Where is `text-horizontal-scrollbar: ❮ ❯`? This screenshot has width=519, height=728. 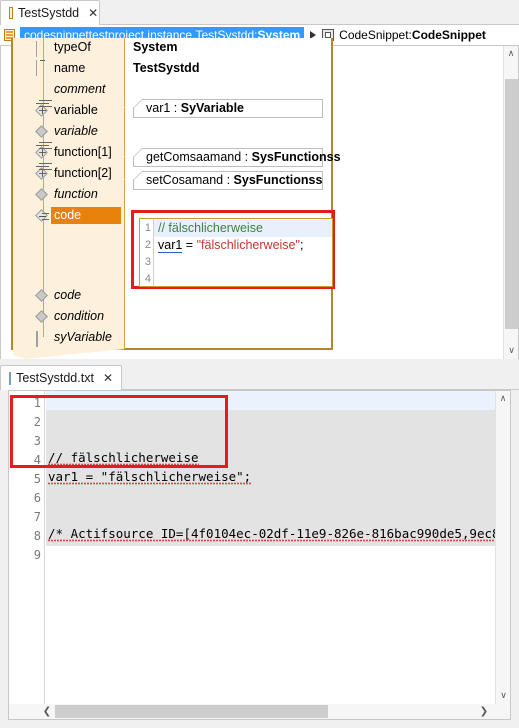
text-horizontal-scrollbar: ❮ ❯ is located at coordinates (259, 711).